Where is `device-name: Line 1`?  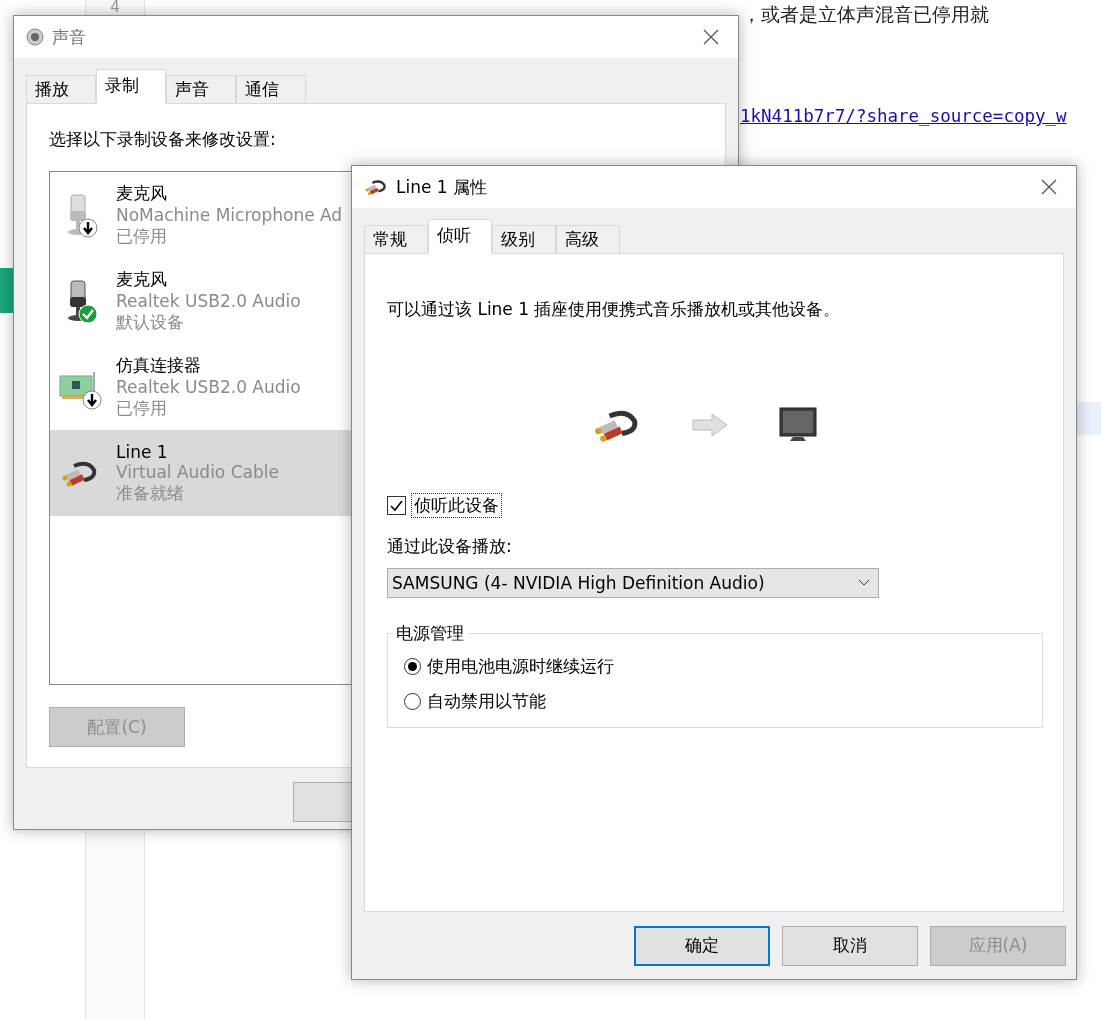
device-name: Line 1 is located at coordinates (142, 451).